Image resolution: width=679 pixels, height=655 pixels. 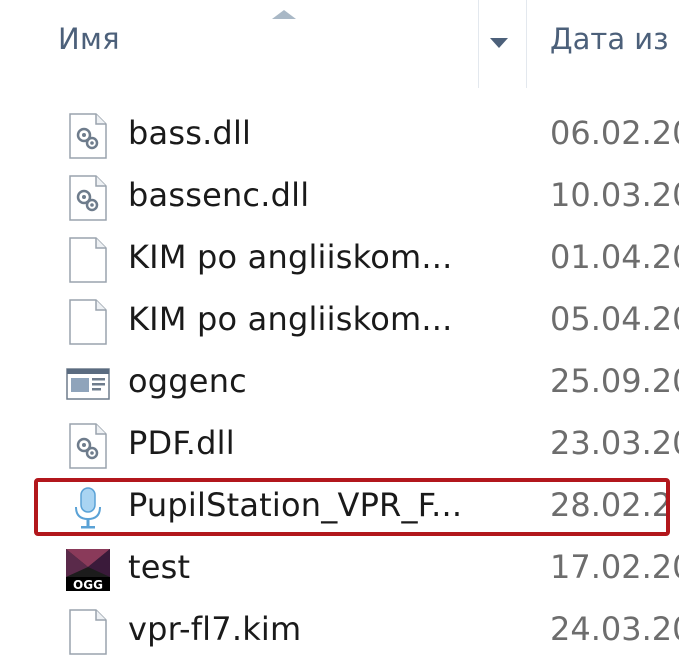 I want to click on file-name: bassenc.dll, so click(x=219, y=195).